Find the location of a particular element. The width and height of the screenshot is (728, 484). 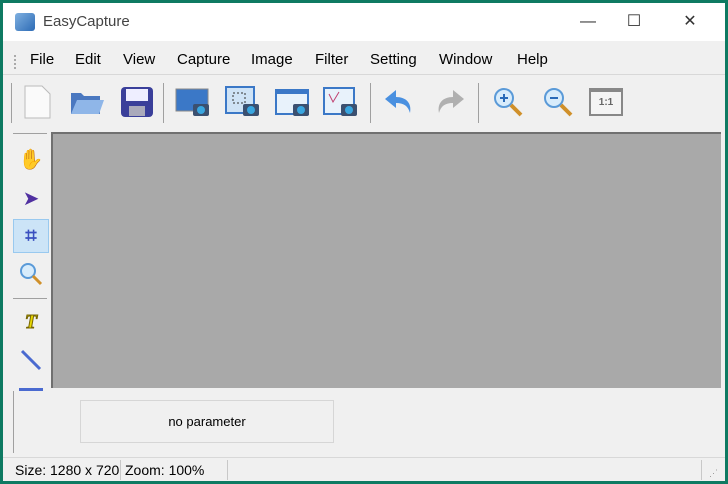

capture-window-button is located at coordinates (293, 102).